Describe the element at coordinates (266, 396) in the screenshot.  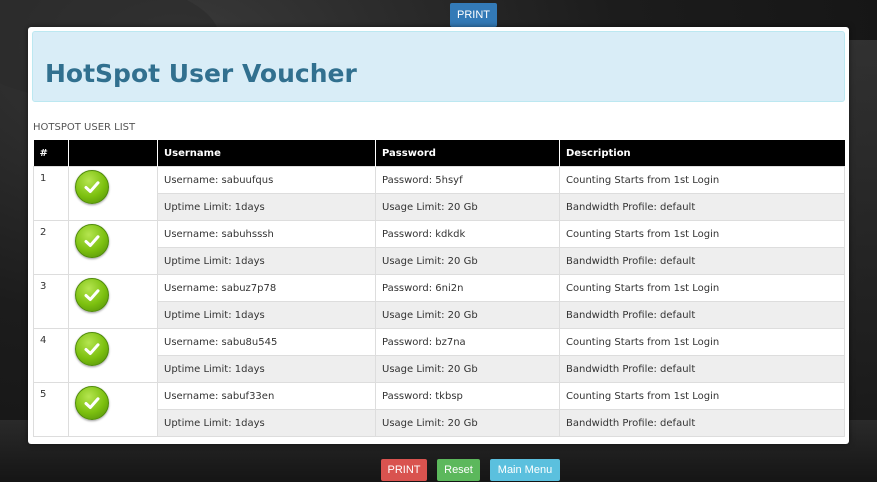
I see `username-cell: Username: sabuf33en` at that location.